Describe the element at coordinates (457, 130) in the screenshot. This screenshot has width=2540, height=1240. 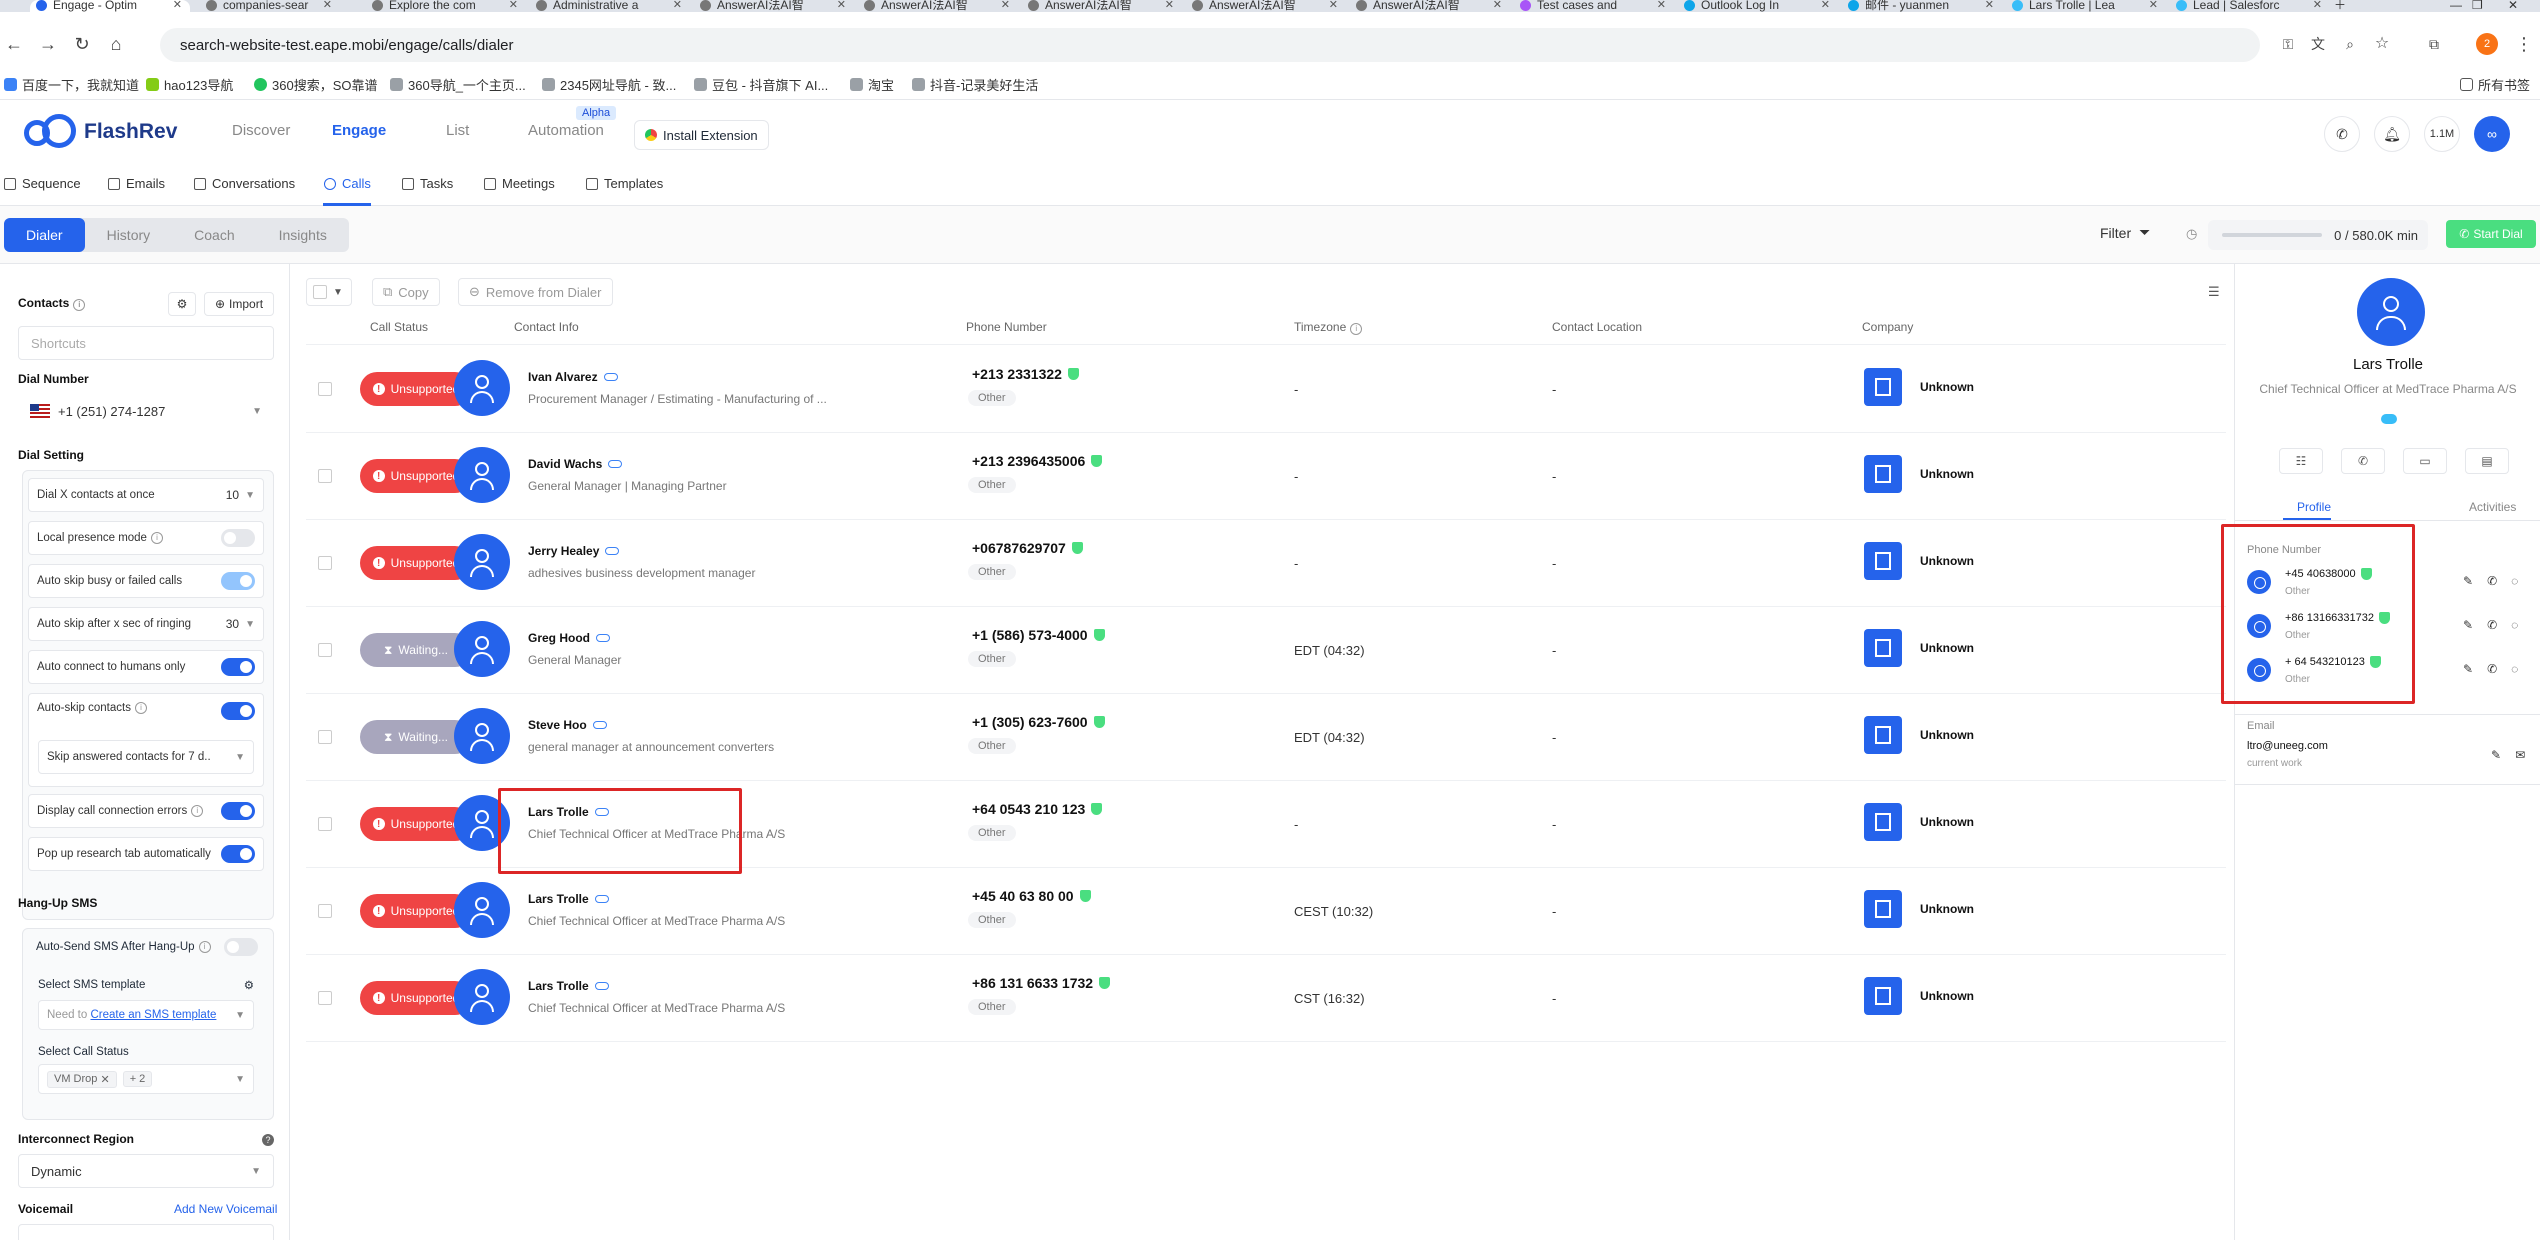
I see `nav-list: List` at that location.